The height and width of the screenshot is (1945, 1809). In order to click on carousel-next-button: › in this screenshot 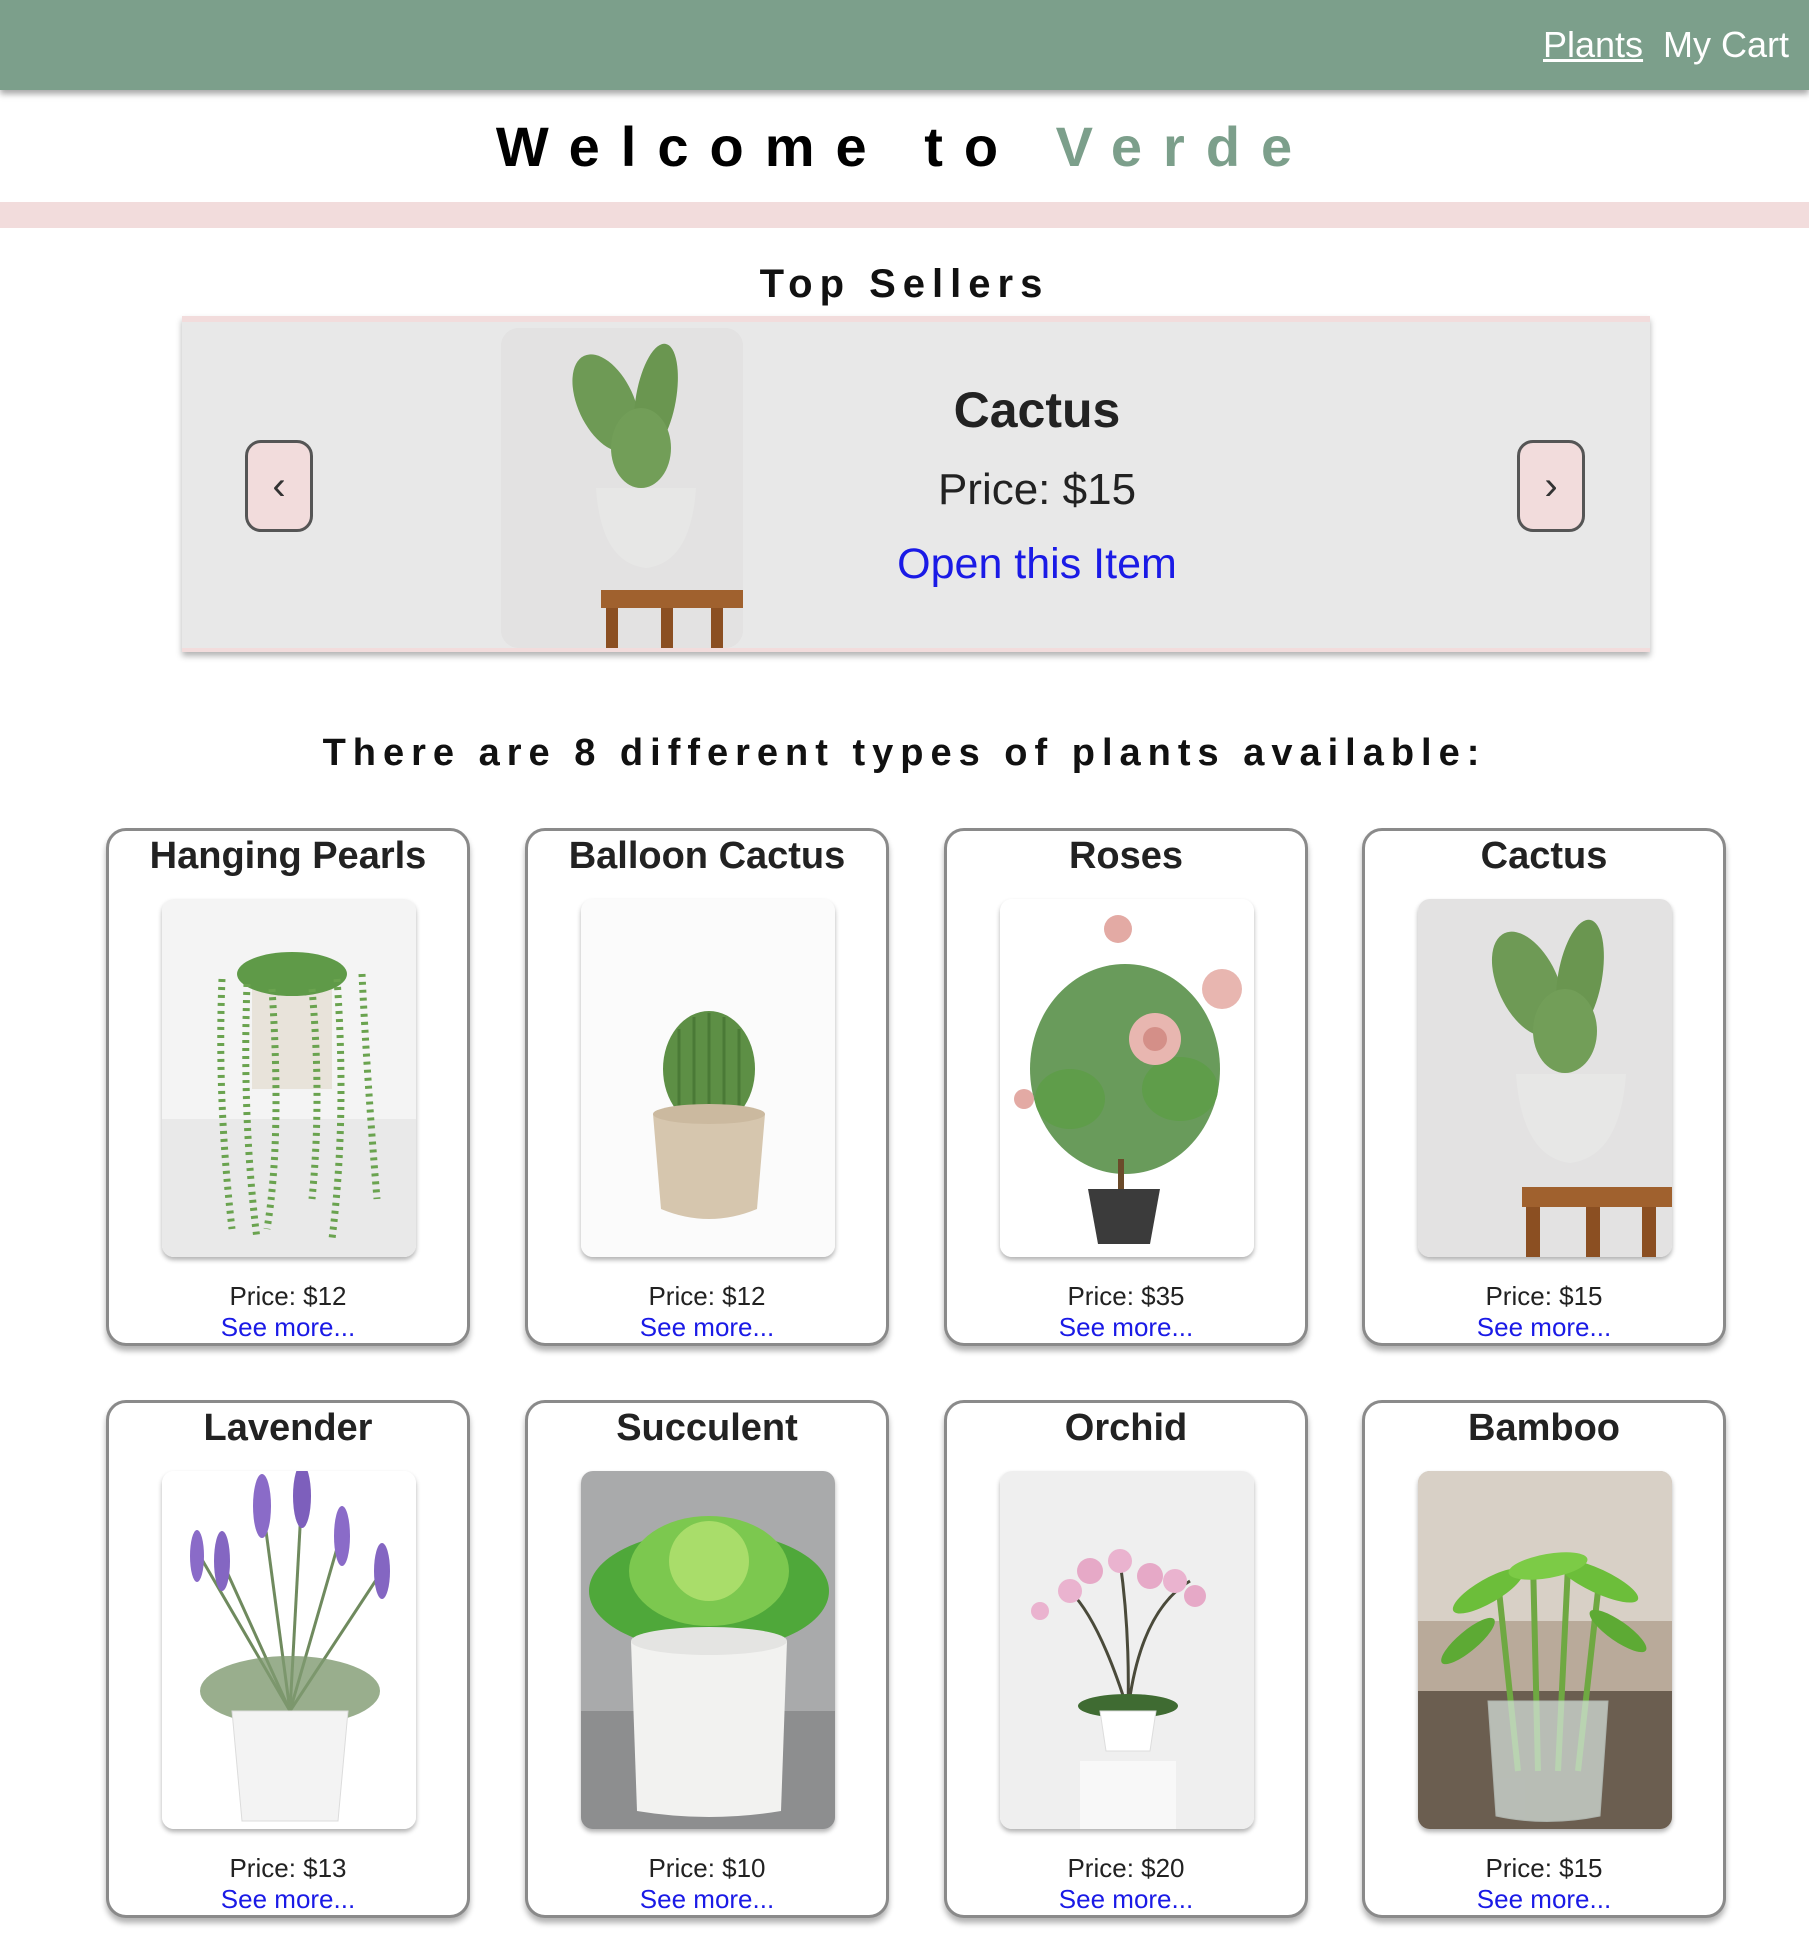, I will do `click(1551, 486)`.